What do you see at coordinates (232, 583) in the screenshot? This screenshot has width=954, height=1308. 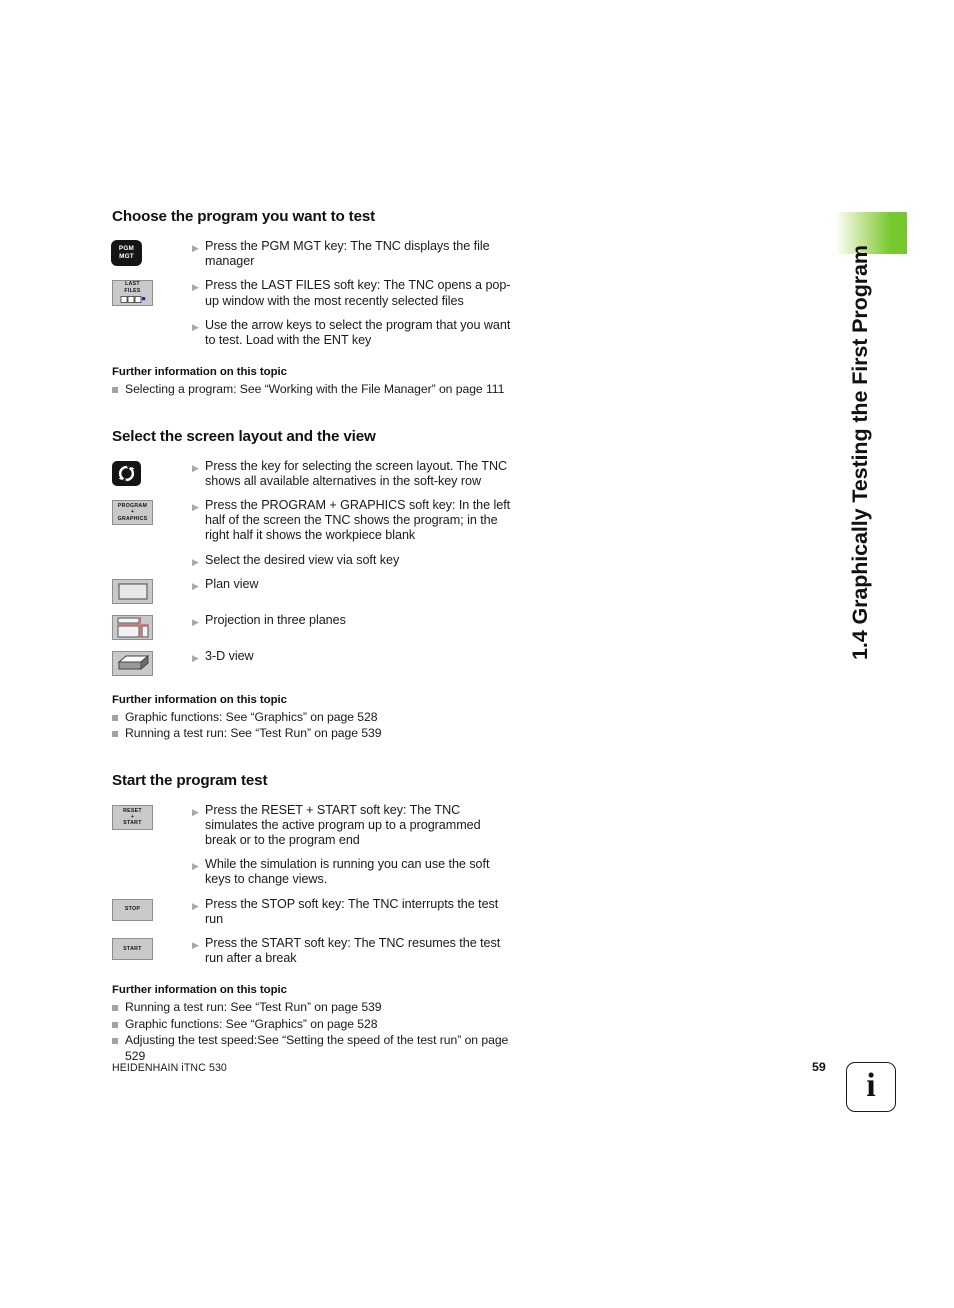 I see `step-text: Plan view` at bounding box center [232, 583].